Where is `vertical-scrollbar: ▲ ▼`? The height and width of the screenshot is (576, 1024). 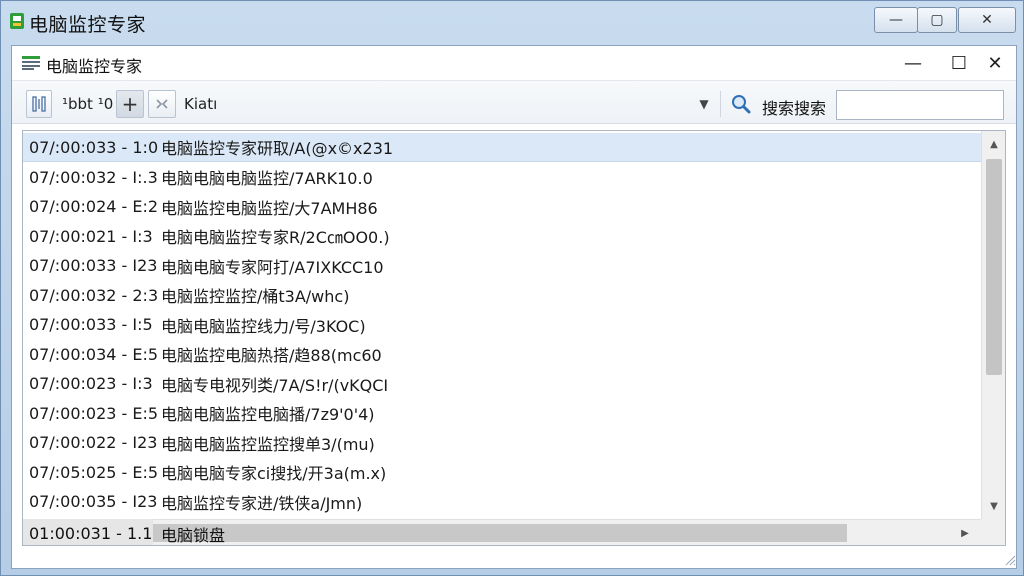 vertical-scrollbar: ▲ ▼ is located at coordinates (993, 325).